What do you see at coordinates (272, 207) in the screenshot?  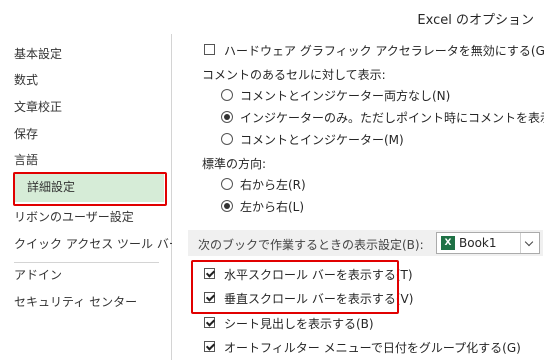 I see `radio-left-to-right-label: 左から右(L)` at bounding box center [272, 207].